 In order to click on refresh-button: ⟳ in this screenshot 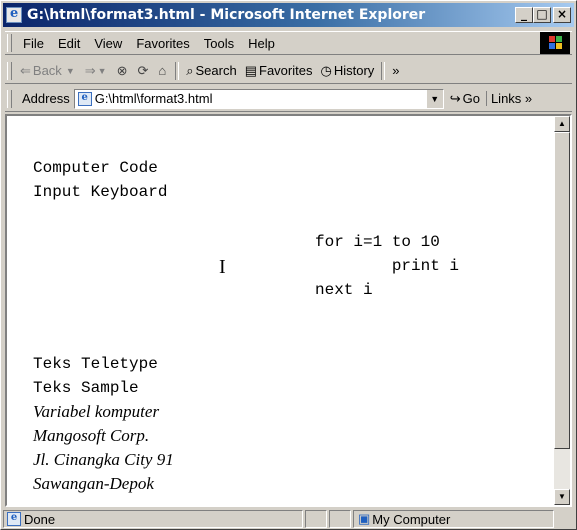, I will do `click(143, 71)`.